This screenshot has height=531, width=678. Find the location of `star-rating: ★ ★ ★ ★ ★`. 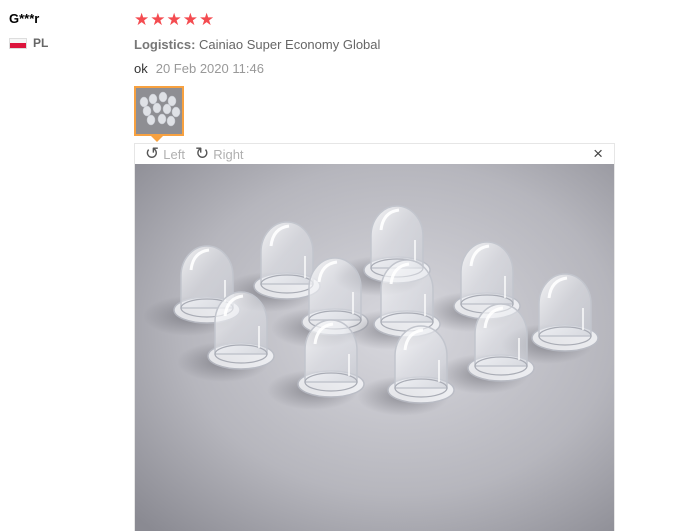

star-rating: ★ ★ ★ ★ ★ is located at coordinates (406, 19).